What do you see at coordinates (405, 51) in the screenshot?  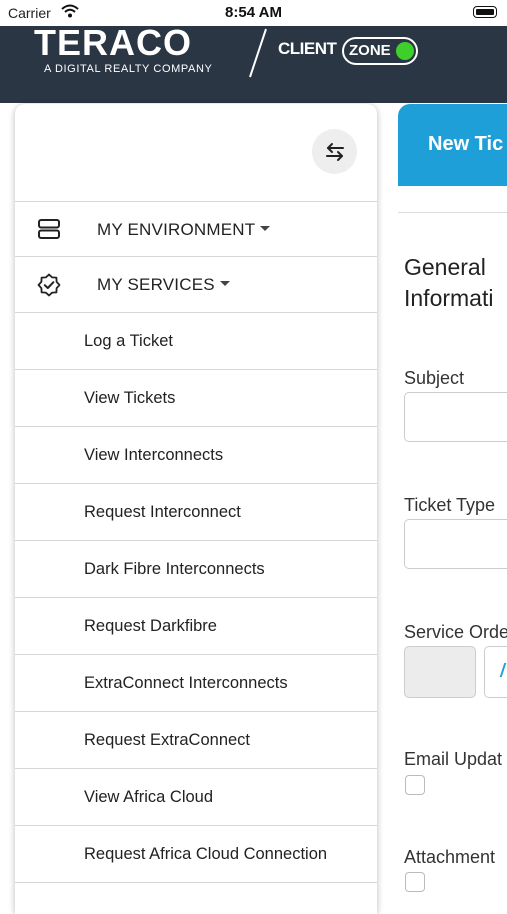 I see `zone-status-dot` at bounding box center [405, 51].